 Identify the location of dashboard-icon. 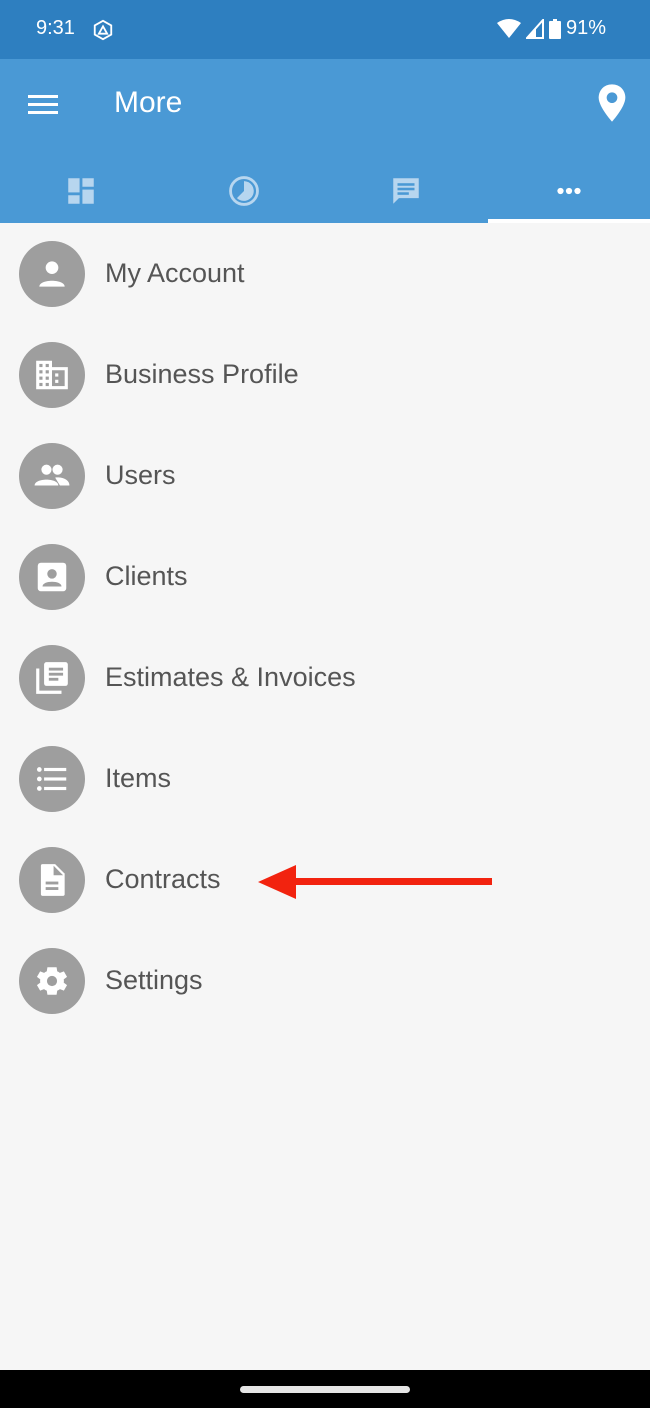
(81, 191).